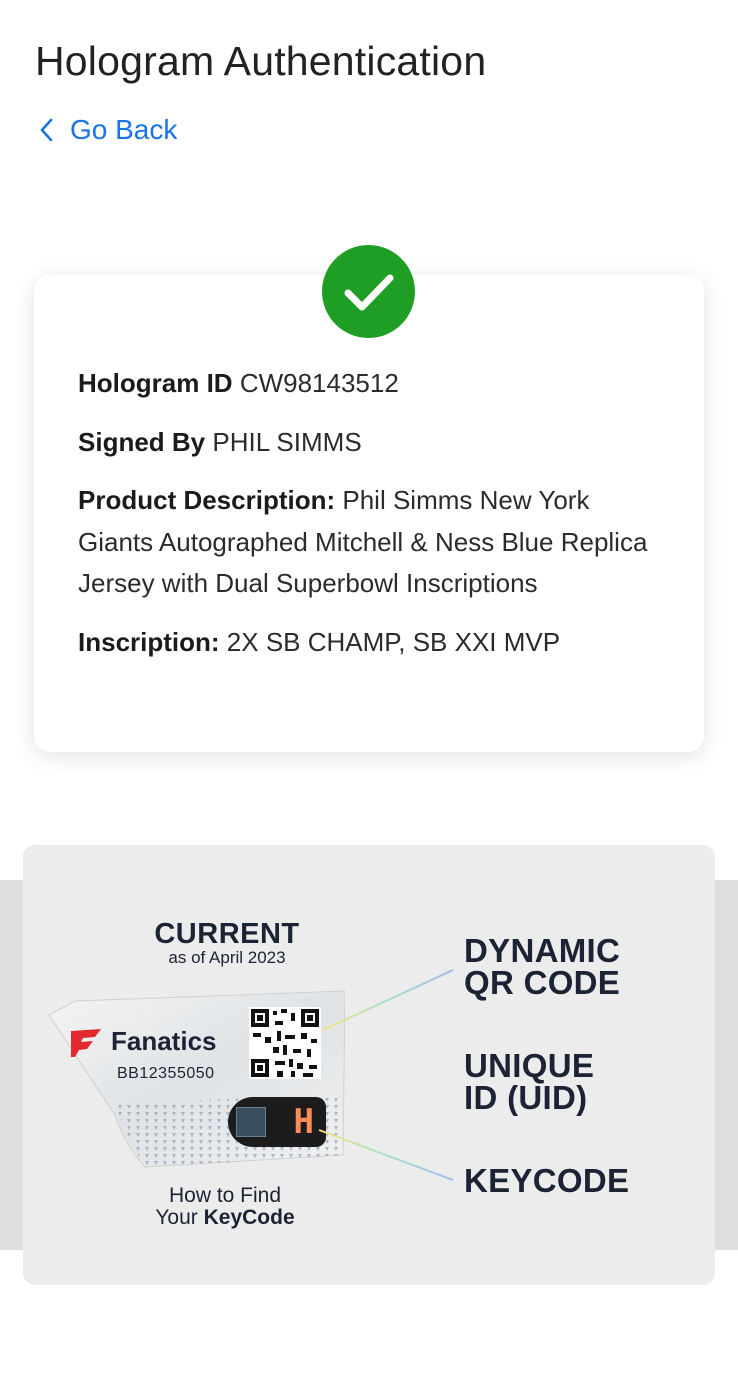 Image resolution: width=738 pixels, height=1393 pixels. What do you see at coordinates (142, 441) in the screenshot?
I see `signed-by-label: Signed By` at bounding box center [142, 441].